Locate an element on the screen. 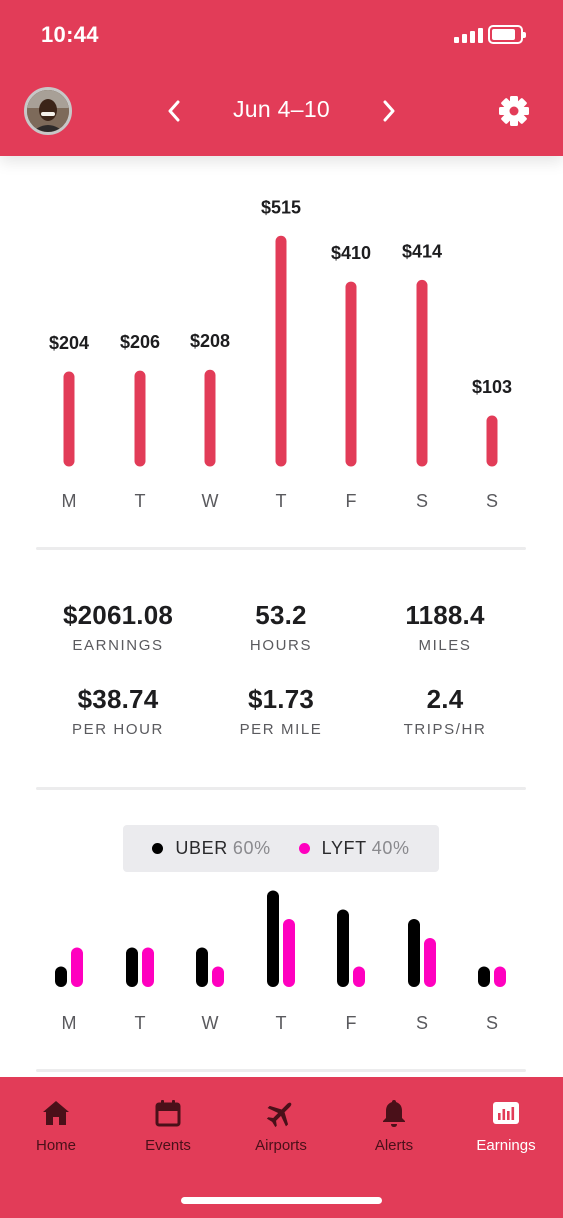  tab-label: Home is located at coordinates (55, 1145).